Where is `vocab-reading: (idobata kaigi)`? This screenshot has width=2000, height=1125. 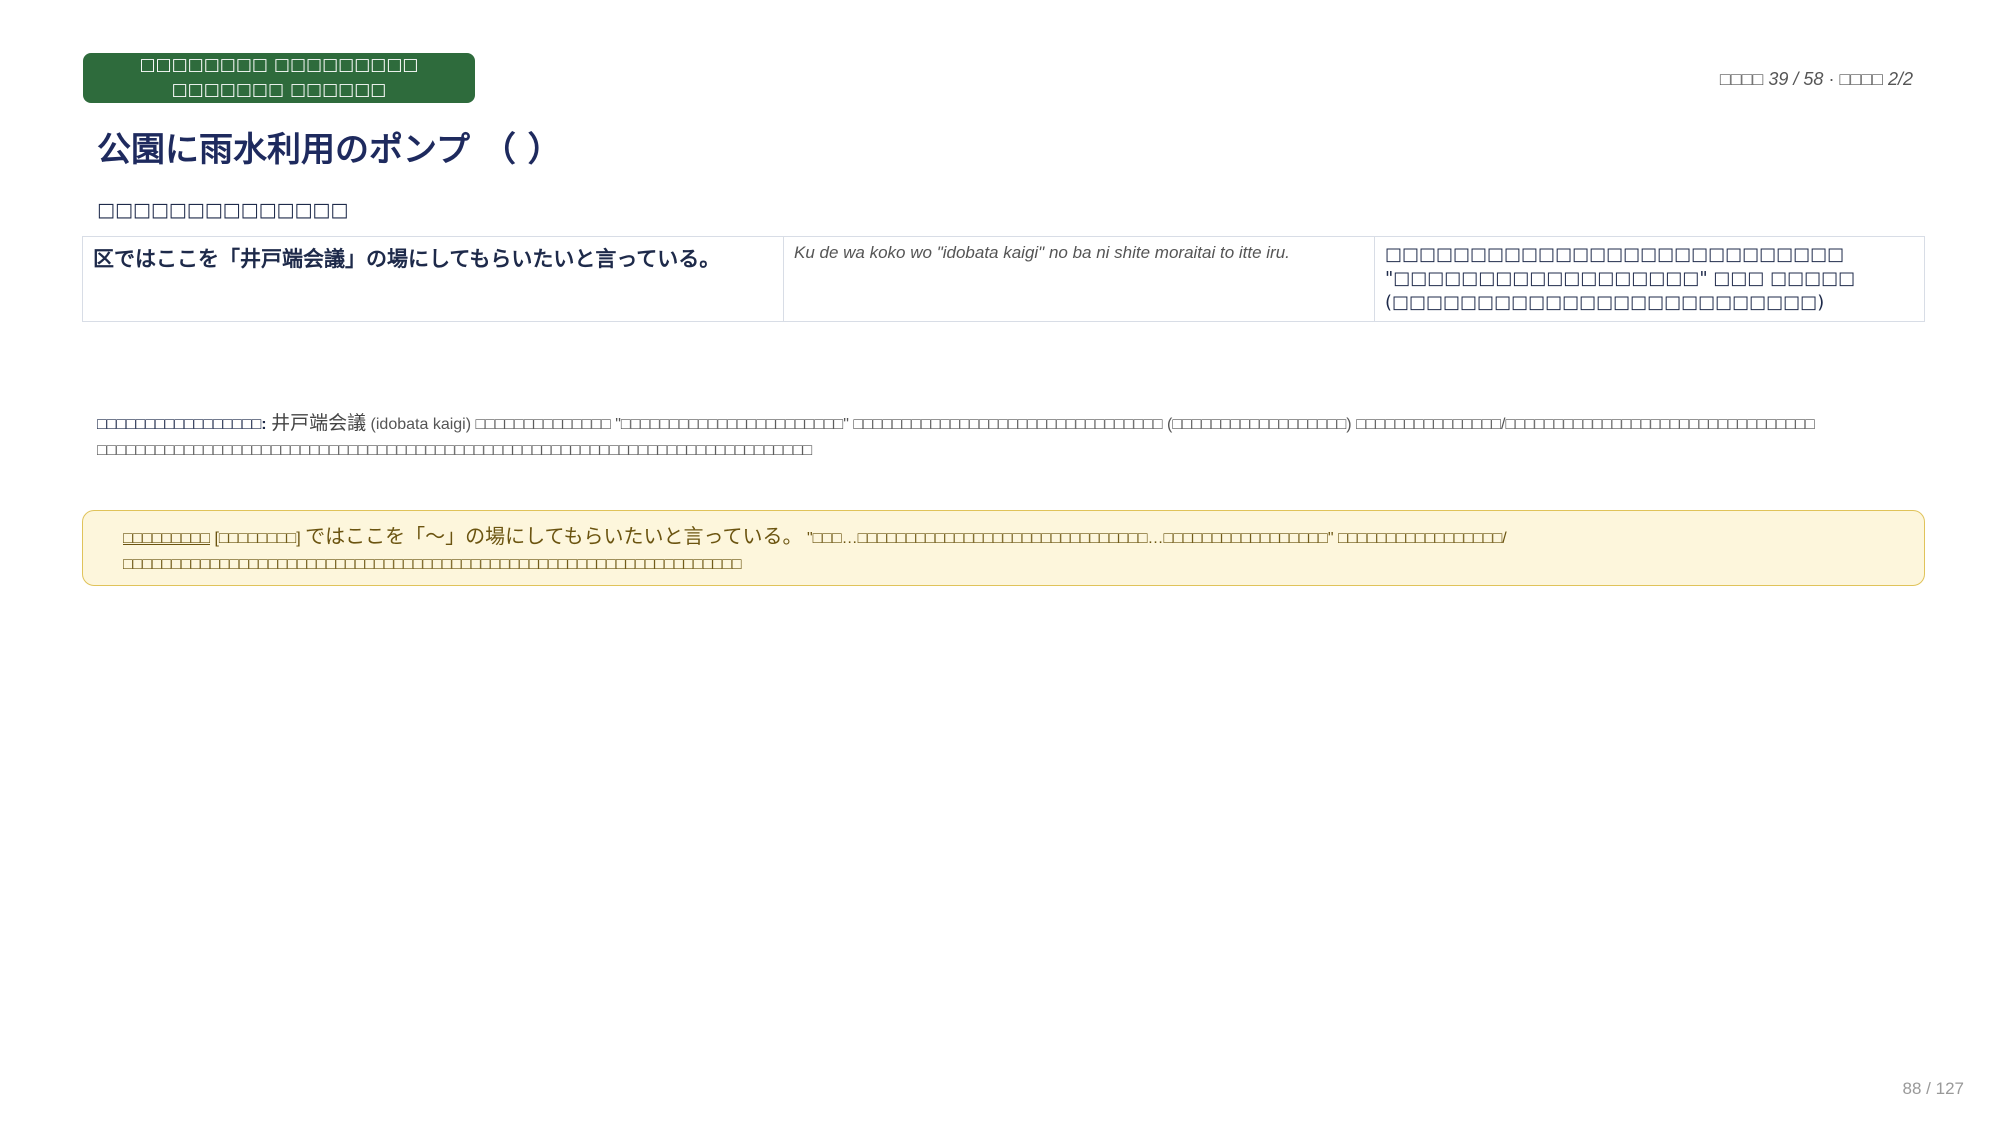
vocab-reading: (idobata kaigi) is located at coordinates (421, 424).